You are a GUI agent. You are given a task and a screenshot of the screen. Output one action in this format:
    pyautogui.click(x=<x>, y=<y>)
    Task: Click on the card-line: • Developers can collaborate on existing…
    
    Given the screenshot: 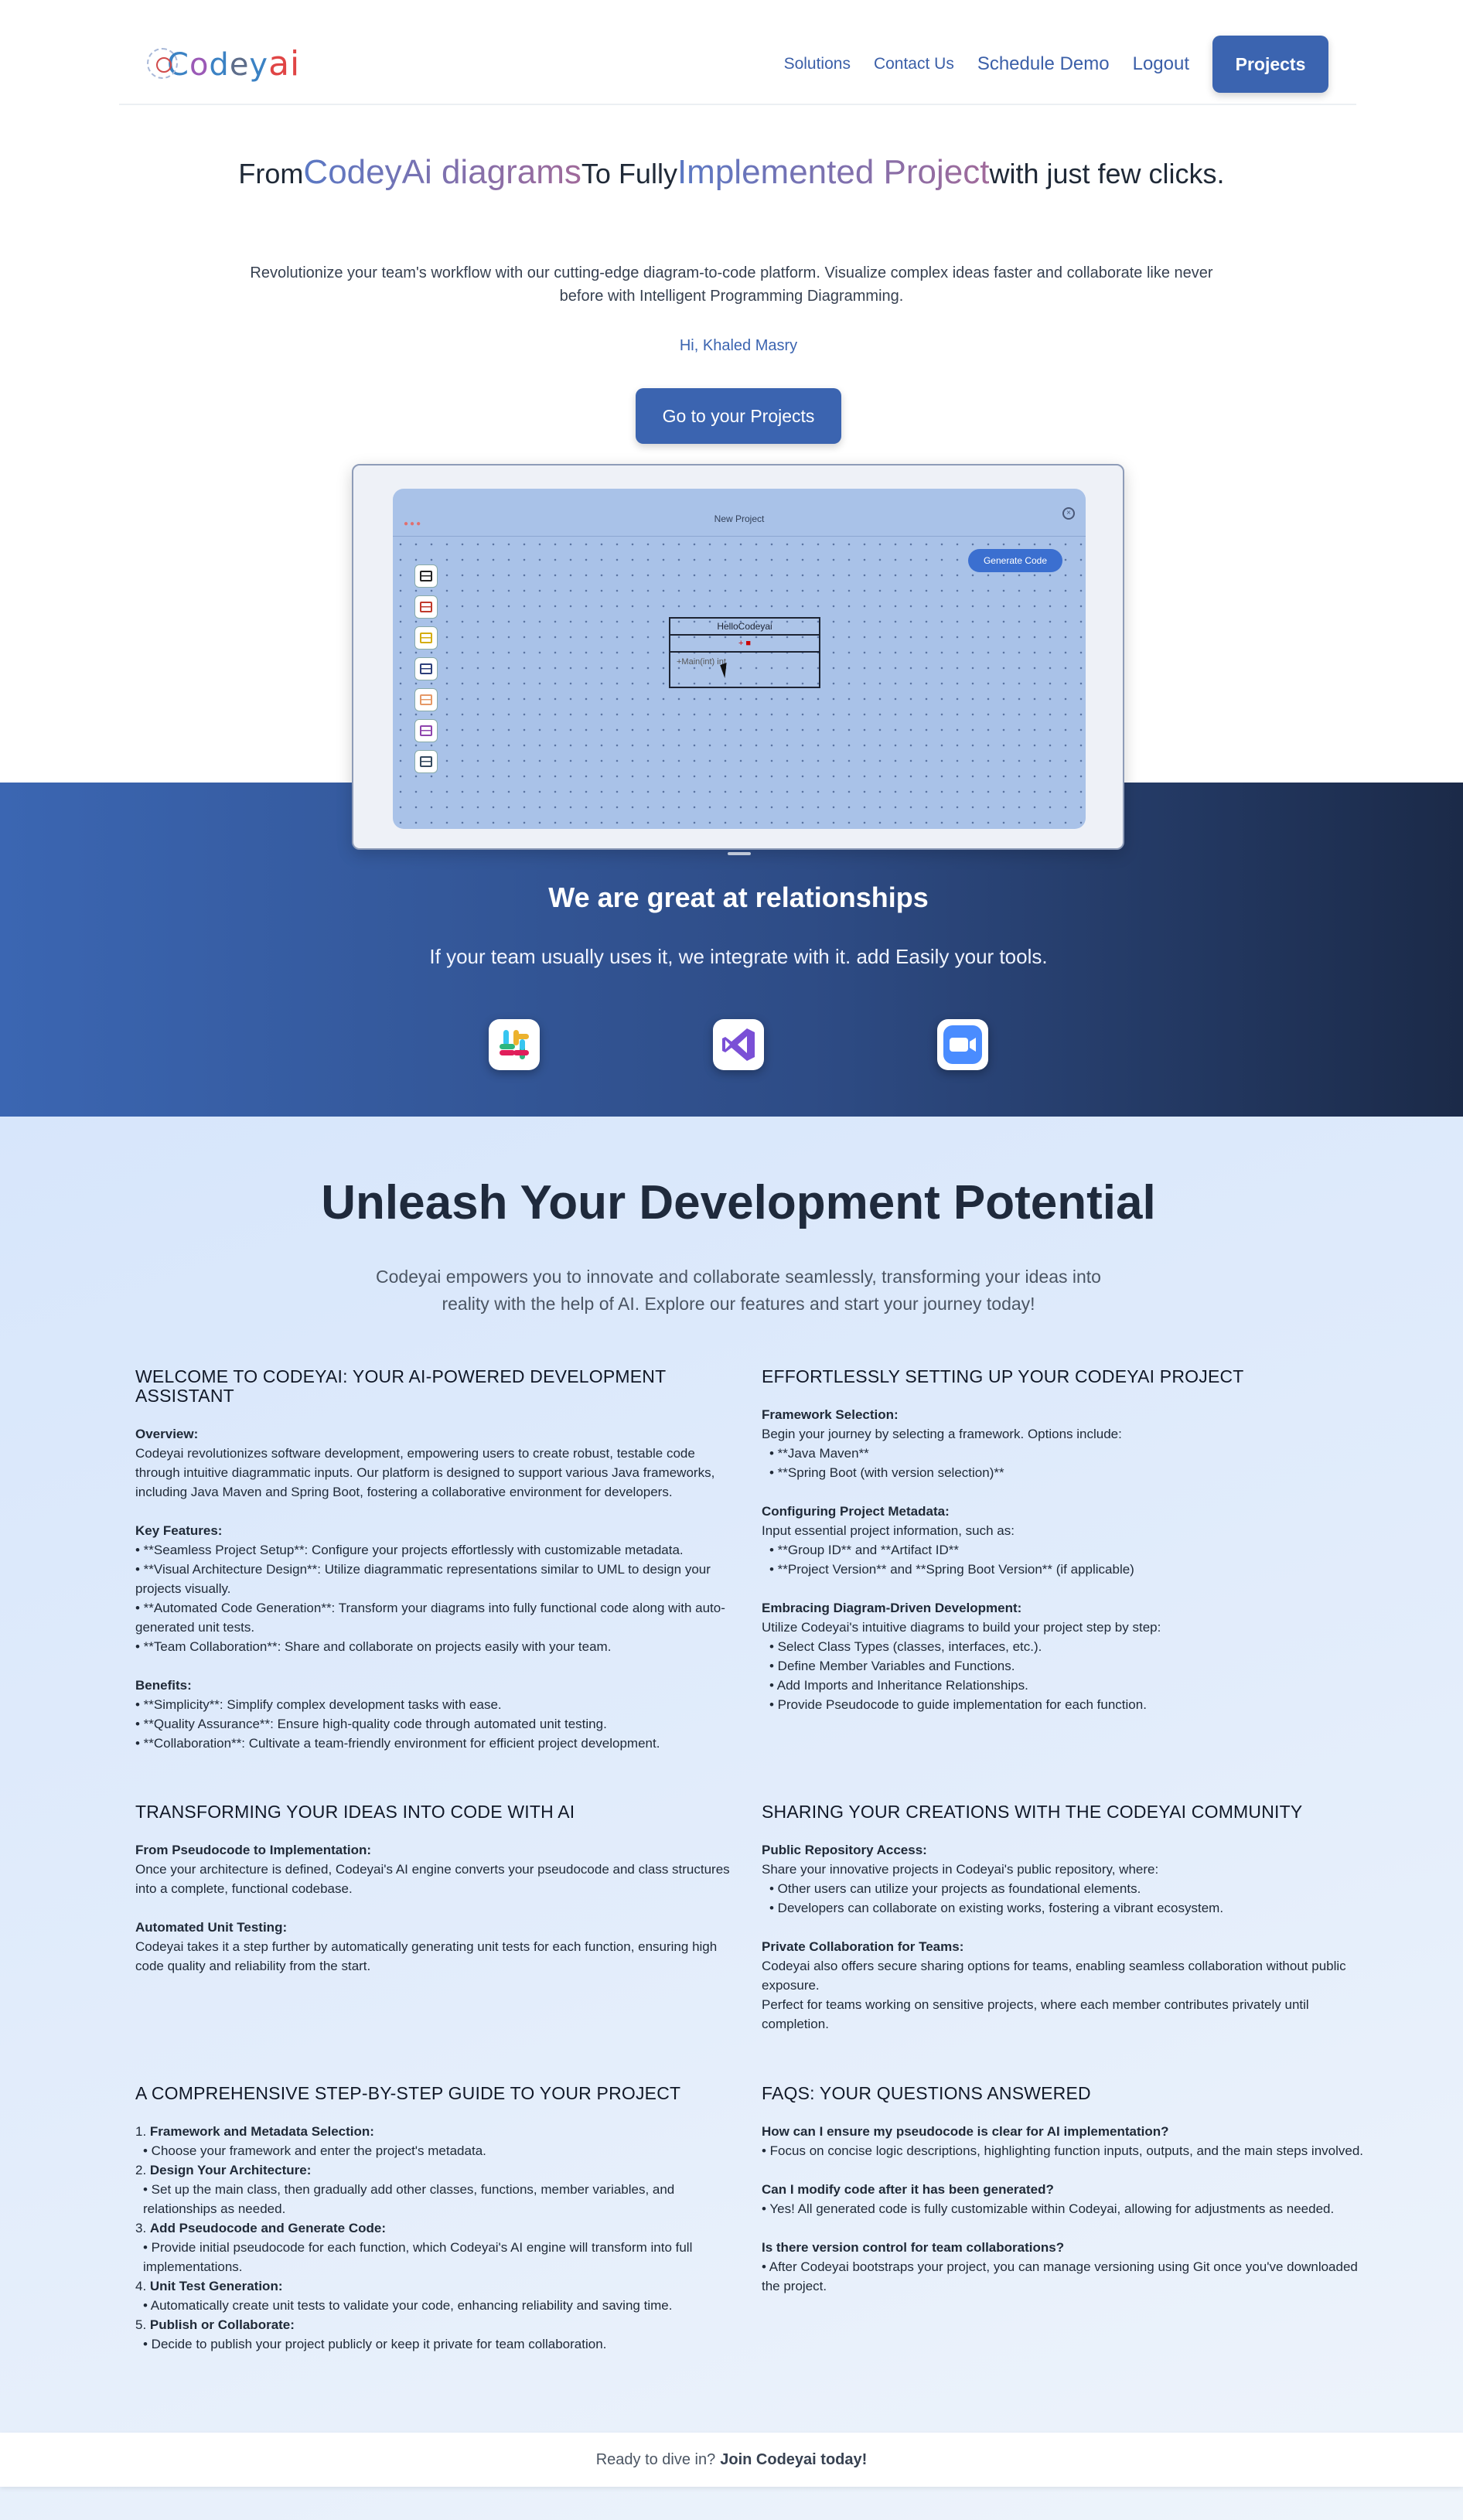 What is the action you would take?
    pyautogui.click(x=996, y=1908)
    